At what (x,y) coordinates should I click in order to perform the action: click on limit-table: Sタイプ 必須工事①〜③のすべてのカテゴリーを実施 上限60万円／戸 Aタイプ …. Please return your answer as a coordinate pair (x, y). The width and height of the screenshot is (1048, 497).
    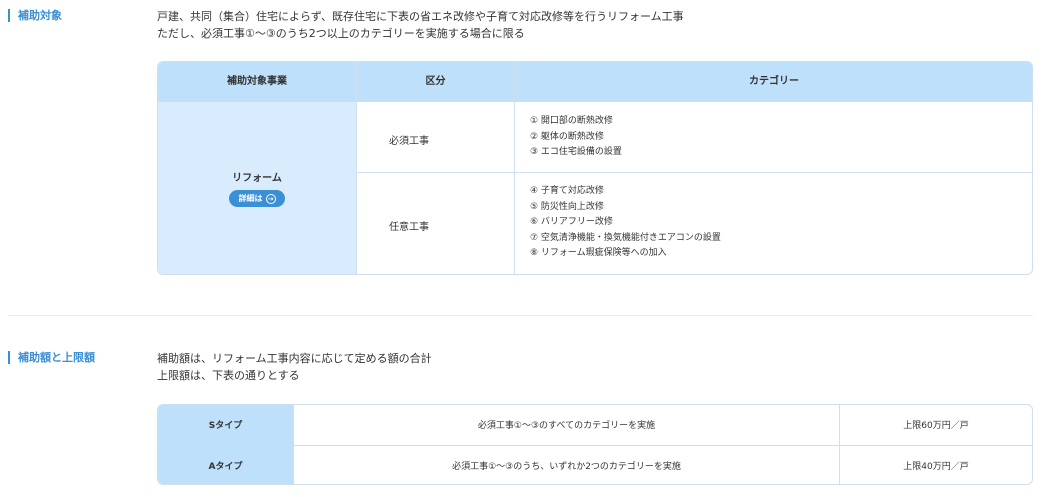
    Looking at the image, I should click on (595, 444).